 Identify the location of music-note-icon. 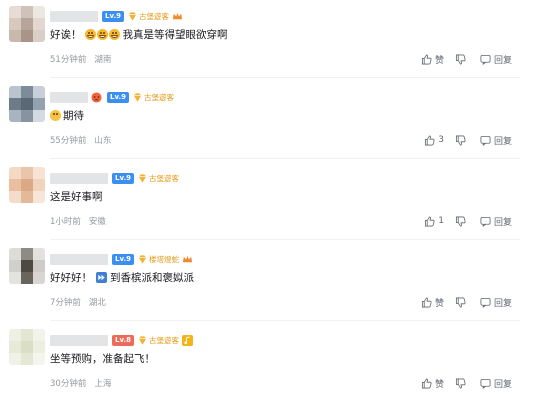
(187, 340).